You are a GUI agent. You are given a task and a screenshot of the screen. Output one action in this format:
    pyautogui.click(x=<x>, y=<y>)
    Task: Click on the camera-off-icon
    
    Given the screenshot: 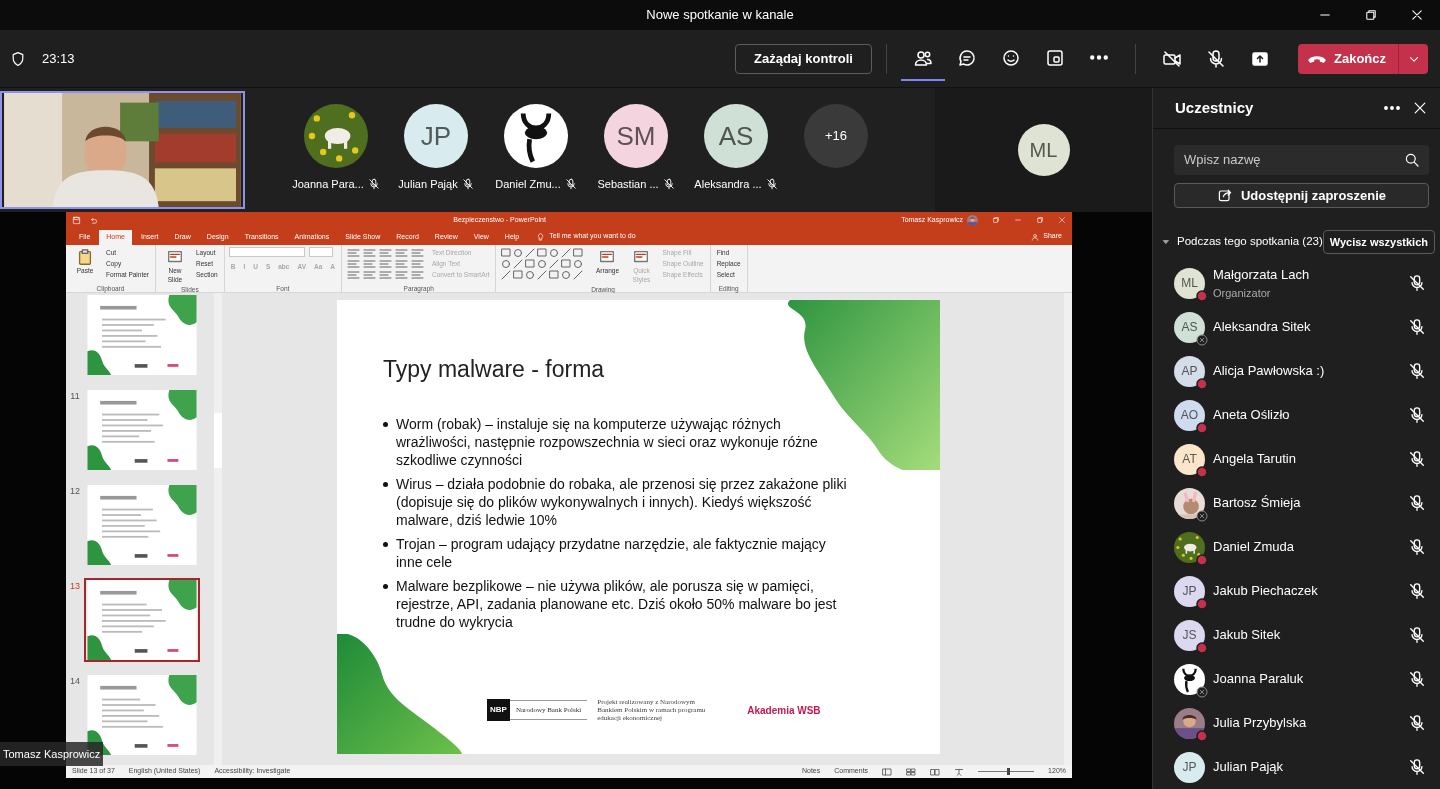 What is the action you would take?
    pyautogui.click(x=1172, y=58)
    